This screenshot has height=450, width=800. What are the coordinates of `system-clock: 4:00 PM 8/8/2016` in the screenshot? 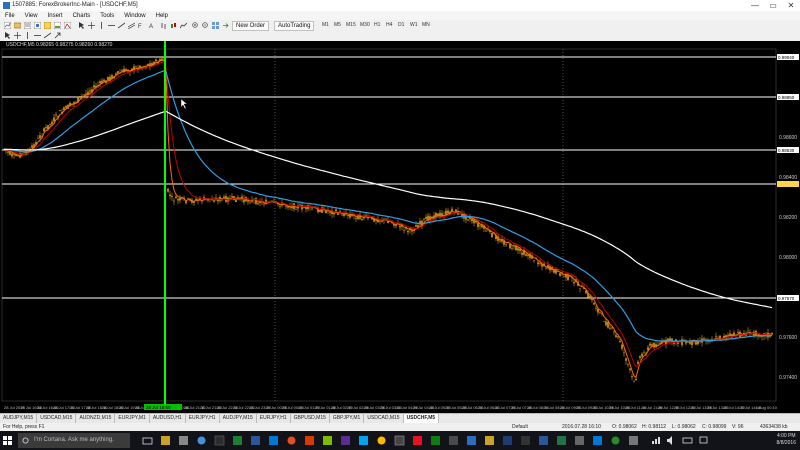 It's located at (786, 440).